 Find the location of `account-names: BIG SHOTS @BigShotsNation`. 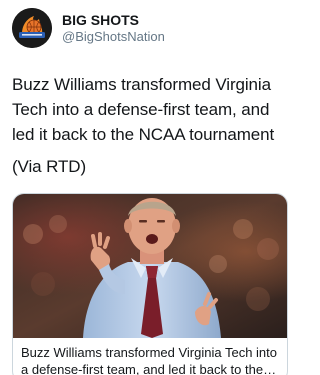

account-names: BIG SHOTS @BigShotsNation is located at coordinates (113, 28).